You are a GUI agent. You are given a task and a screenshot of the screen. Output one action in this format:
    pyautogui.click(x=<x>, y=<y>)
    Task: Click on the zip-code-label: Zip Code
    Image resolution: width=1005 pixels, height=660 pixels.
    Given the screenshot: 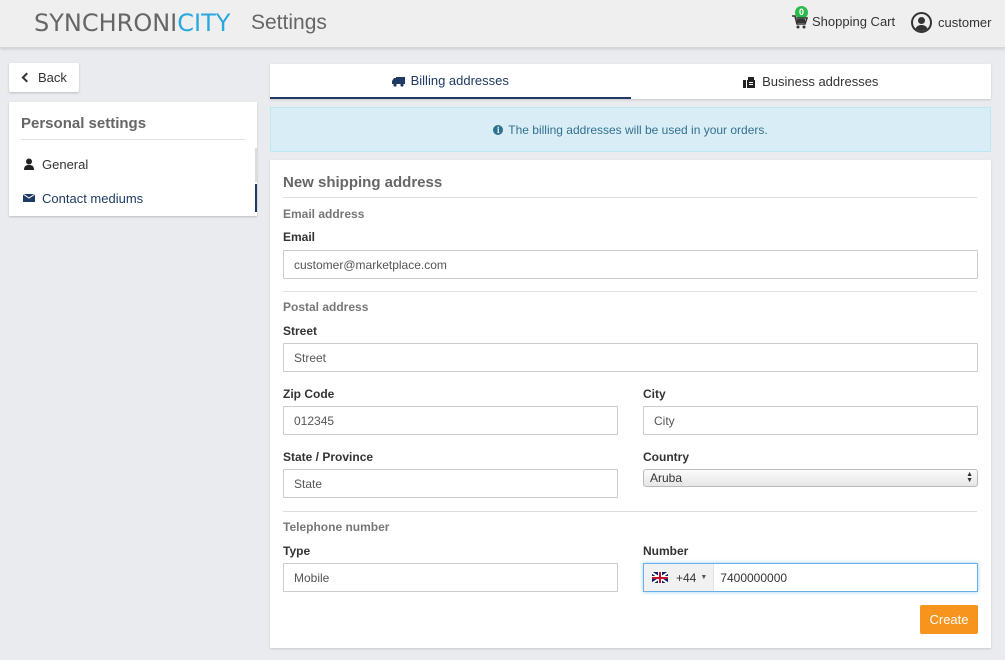 What is the action you would take?
    pyautogui.click(x=309, y=394)
    